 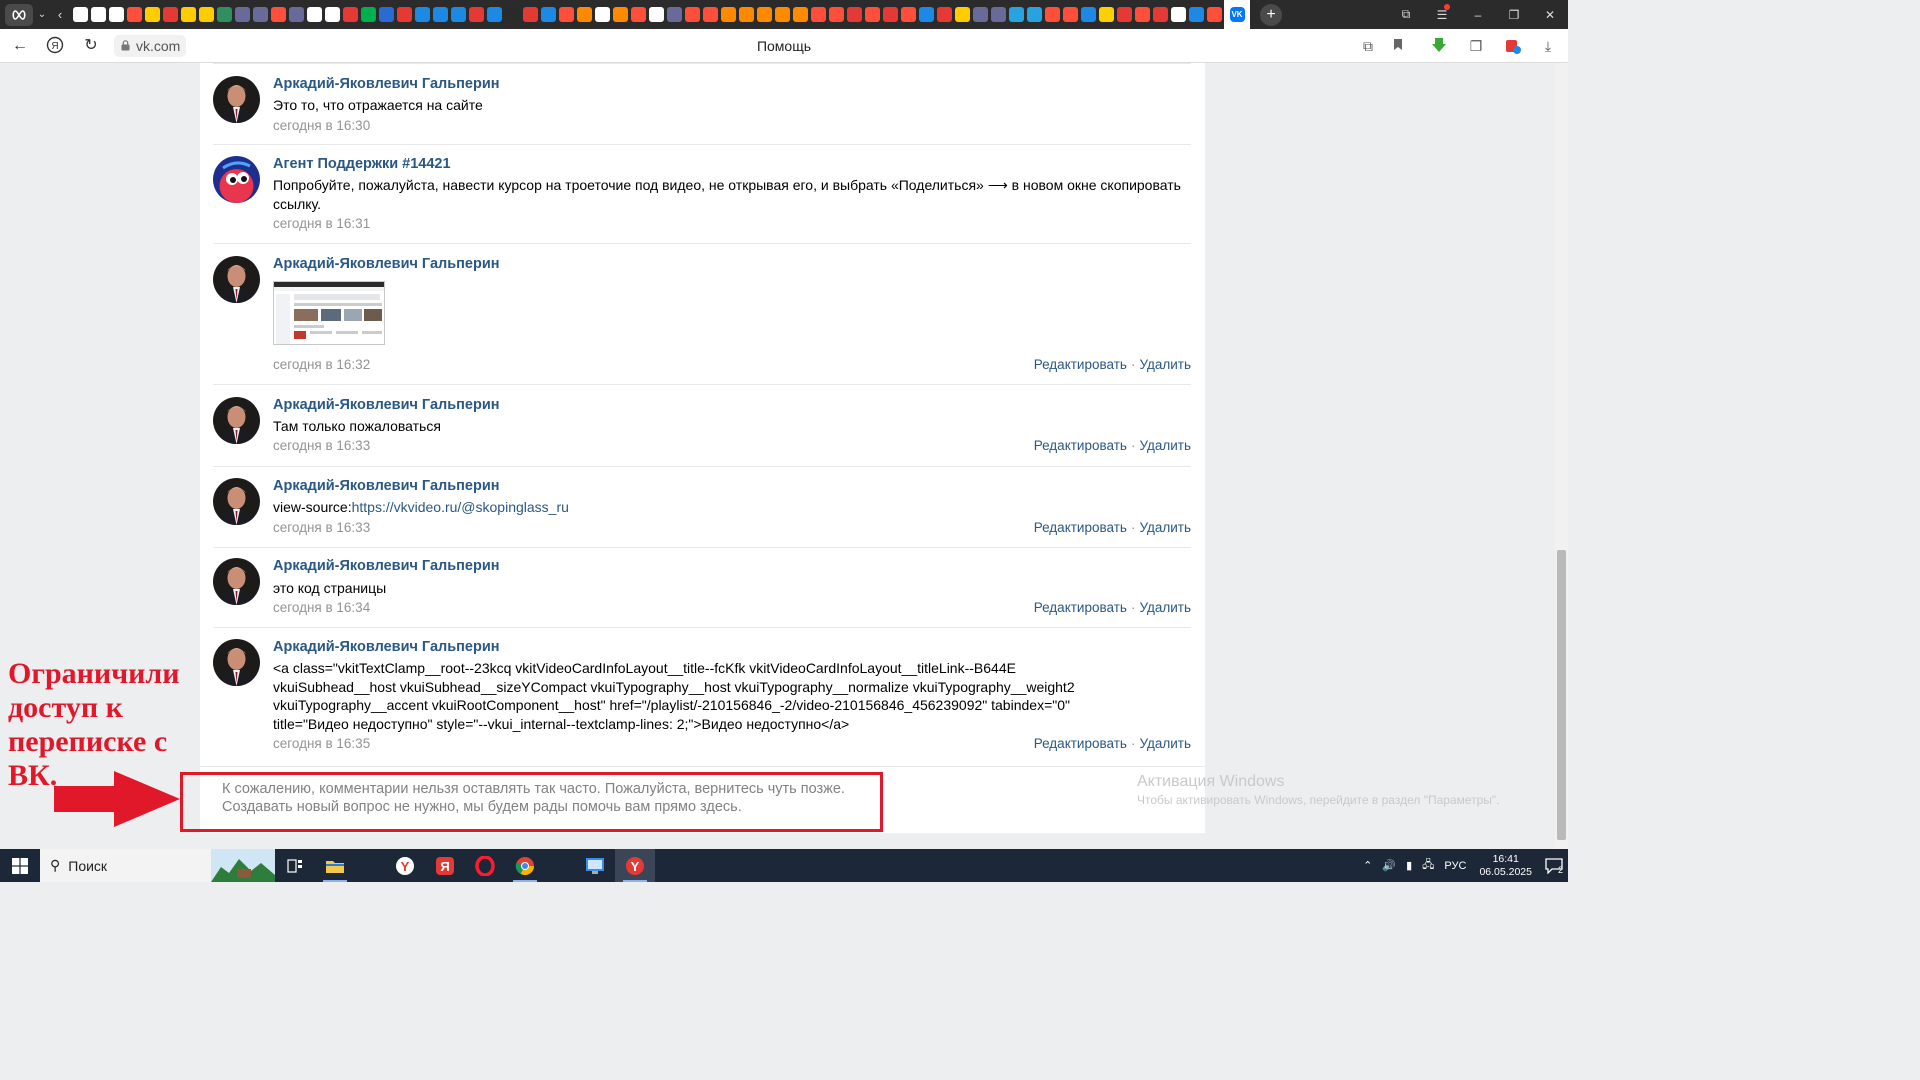 I want to click on language-indicator: РУС, so click(x=1455, y=866).